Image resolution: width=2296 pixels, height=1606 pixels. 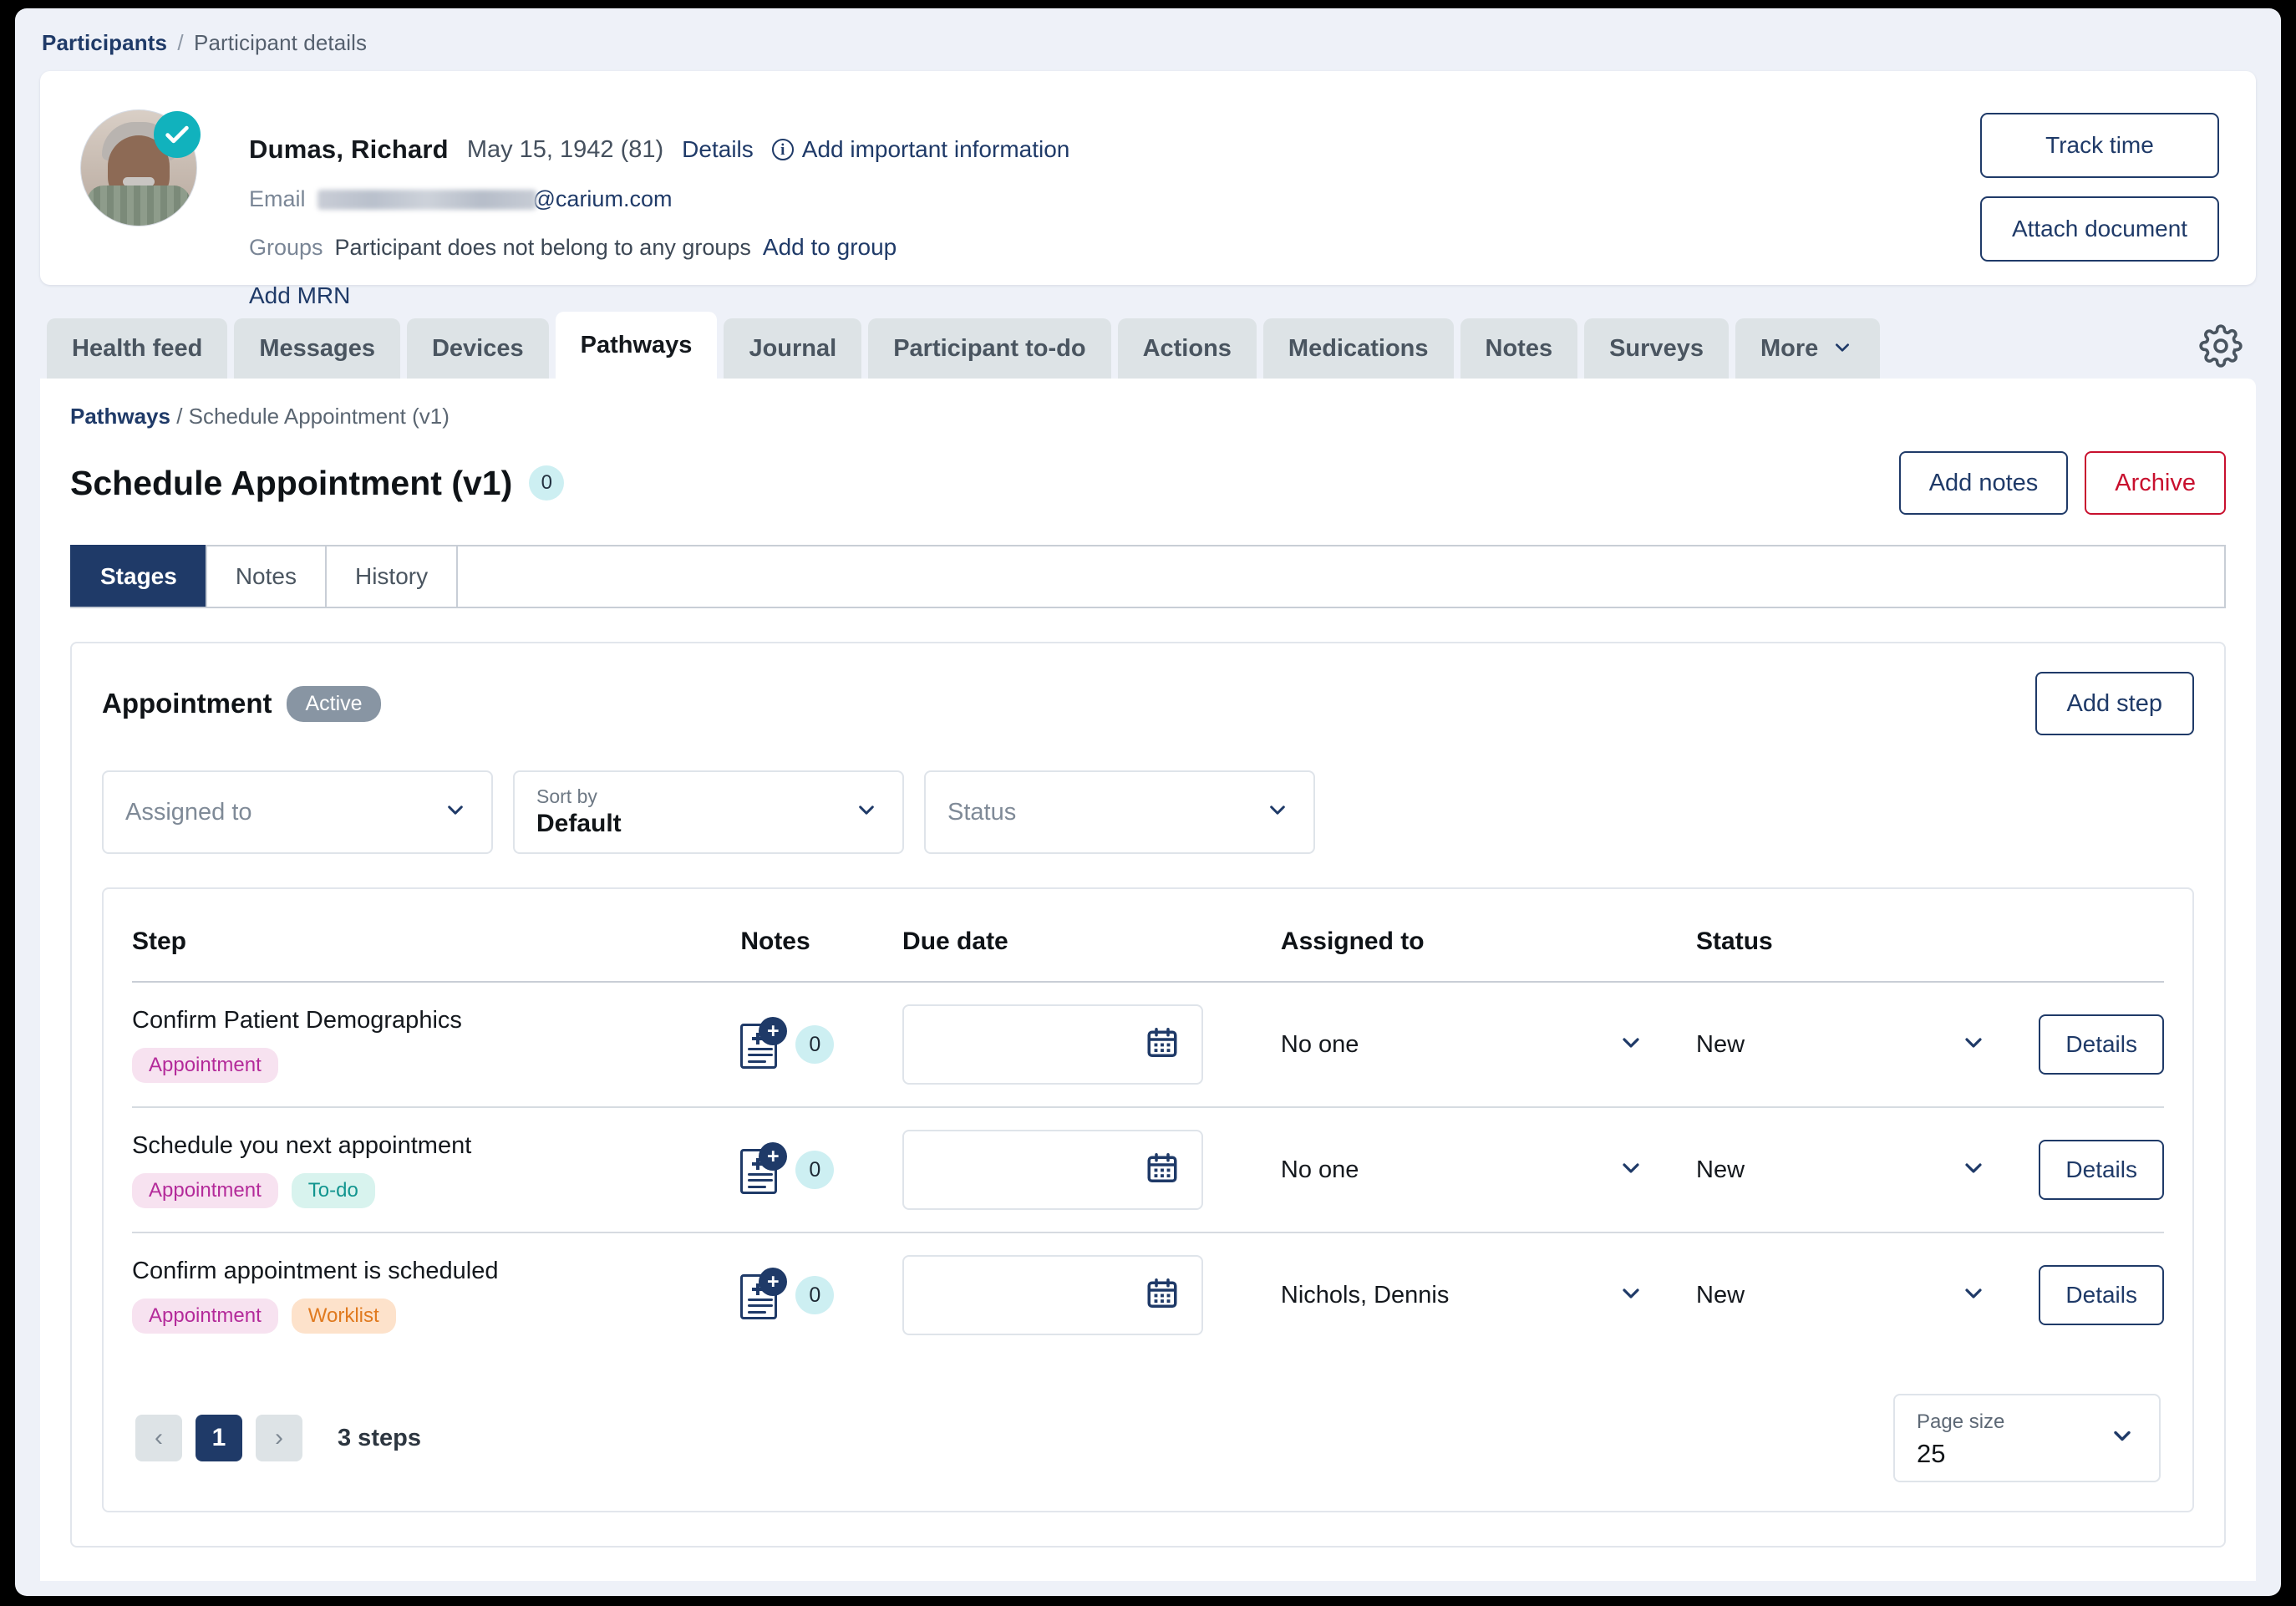 What do you see at coordinates (2099, 145) in the screenshot?
I see `track-time-button: Track time` at bounding box center [2099, 145].